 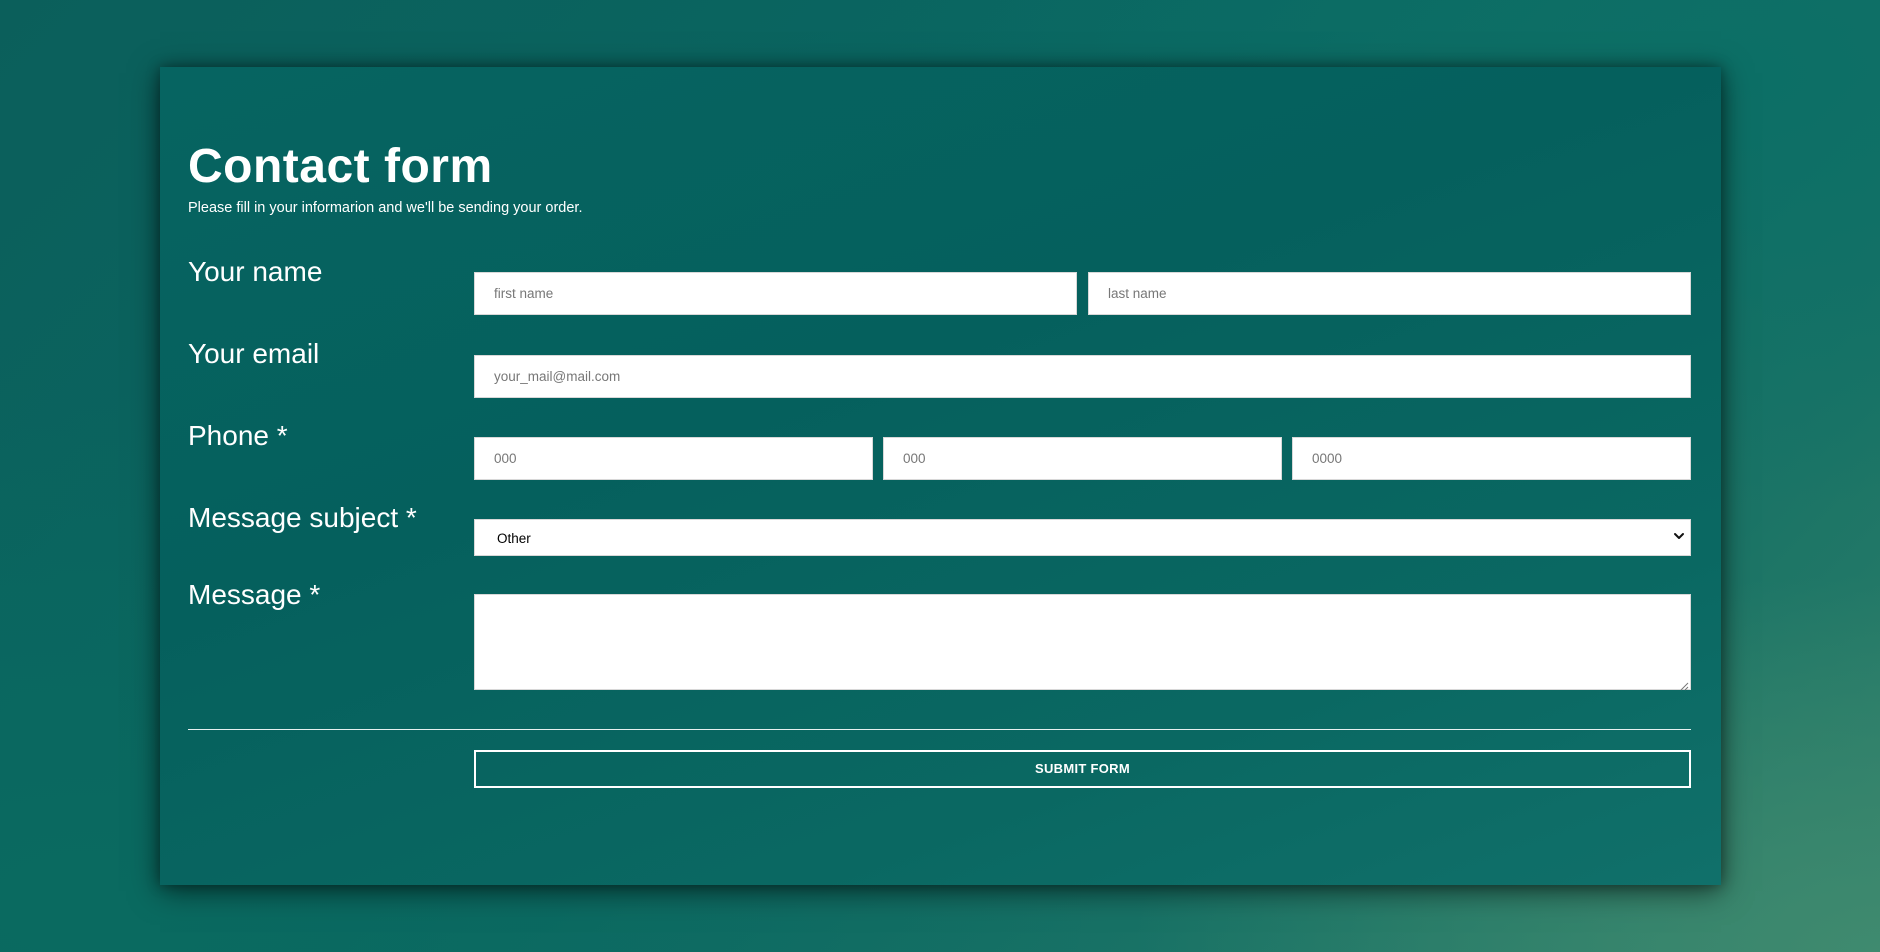 What do you see at coordinates (1082, 769) in the screenshot?
I see `submit-form-button: SUBMIT FORM` at bounding box center [1082, 769].